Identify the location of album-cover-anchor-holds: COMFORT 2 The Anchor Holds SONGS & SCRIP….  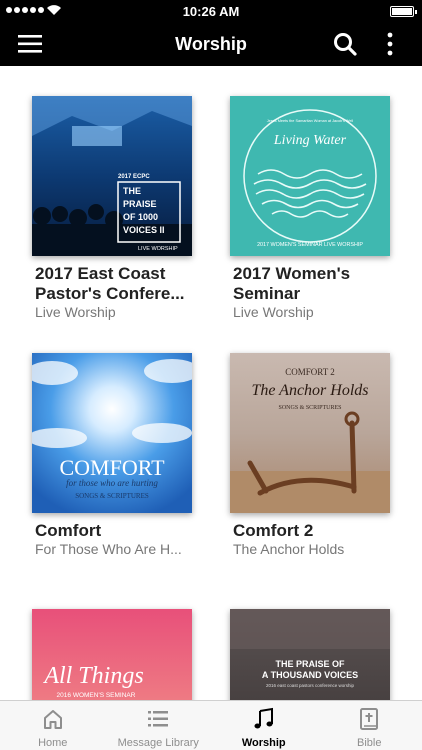
(310, 433).